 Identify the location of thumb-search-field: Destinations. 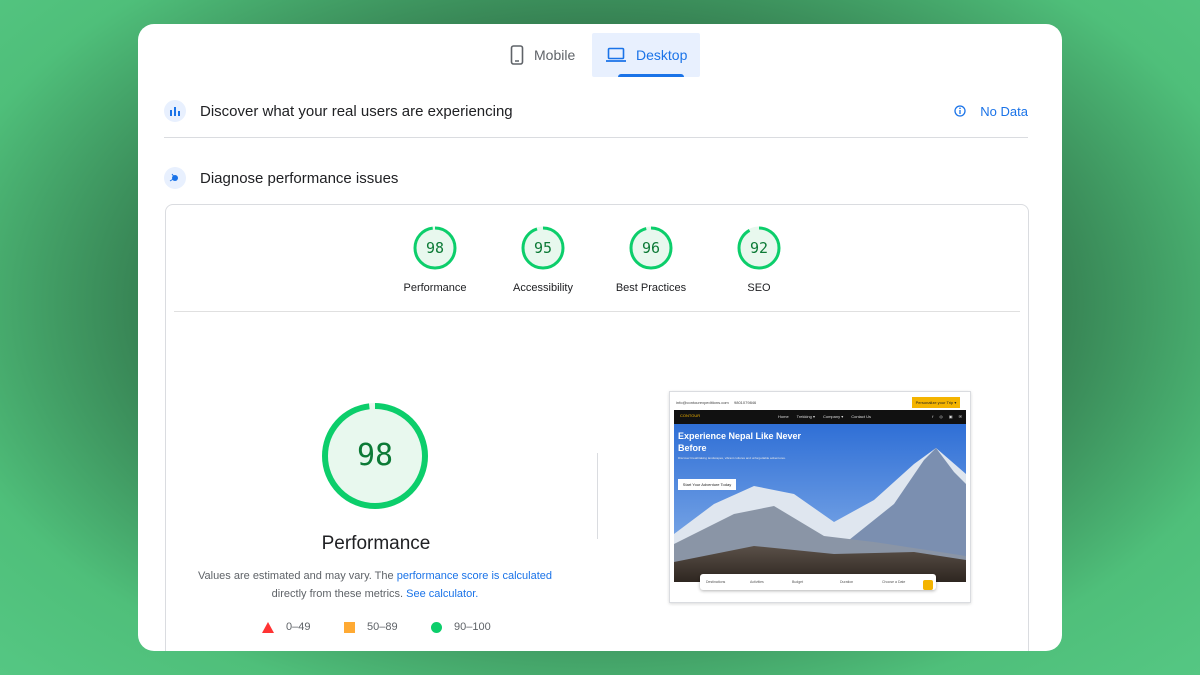
(716, 582).